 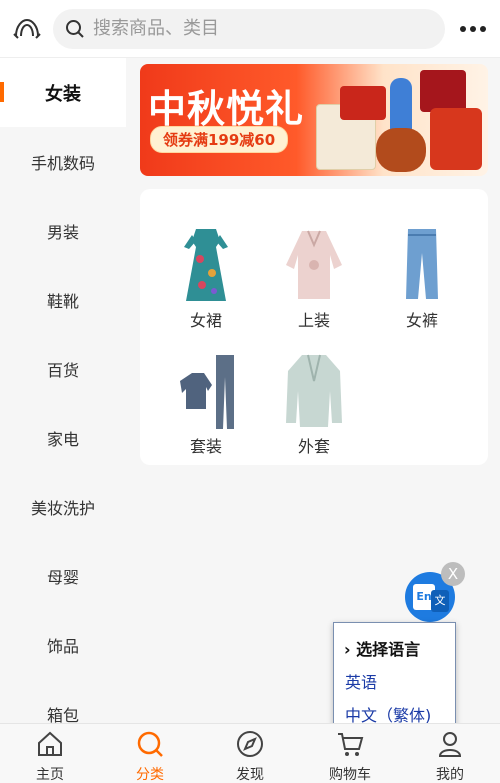 What do you see at coordinates (219, 139) in the screenshot?
I see `banner-coupon: 领券满199减60` at bounding box center [219, 139].